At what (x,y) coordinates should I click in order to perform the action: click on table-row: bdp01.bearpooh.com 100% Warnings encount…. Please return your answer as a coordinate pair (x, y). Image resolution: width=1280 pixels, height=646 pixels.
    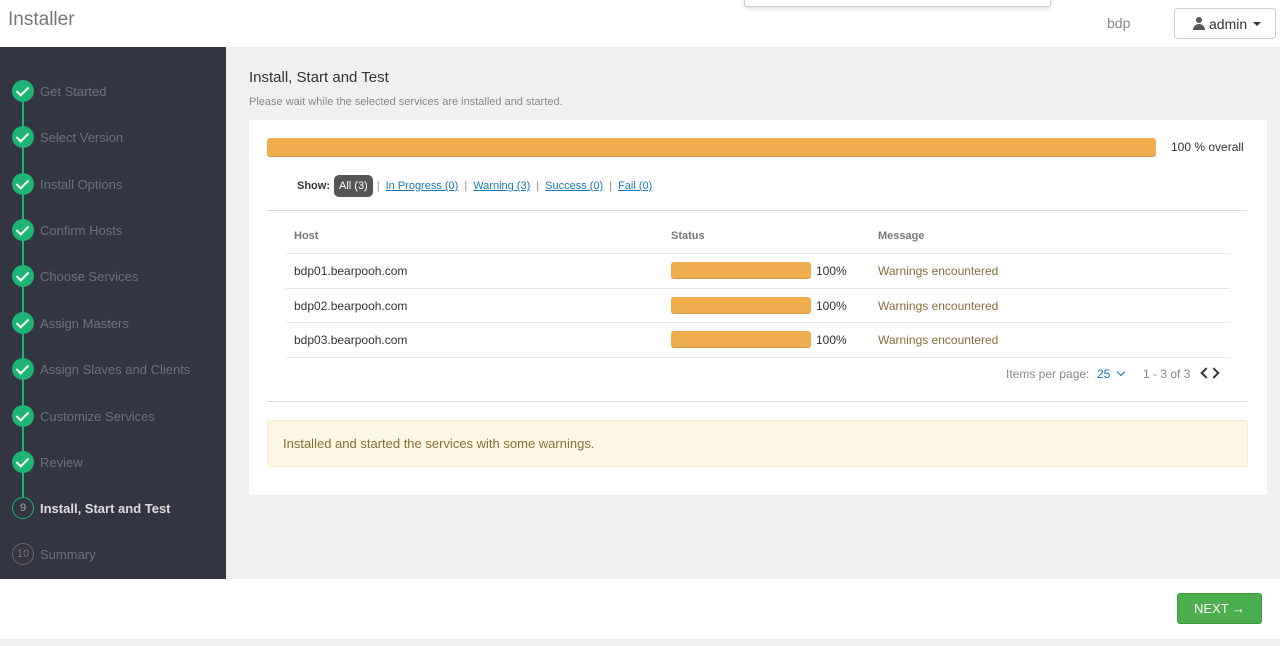
    Looking at the image, I should click on (758, 270).